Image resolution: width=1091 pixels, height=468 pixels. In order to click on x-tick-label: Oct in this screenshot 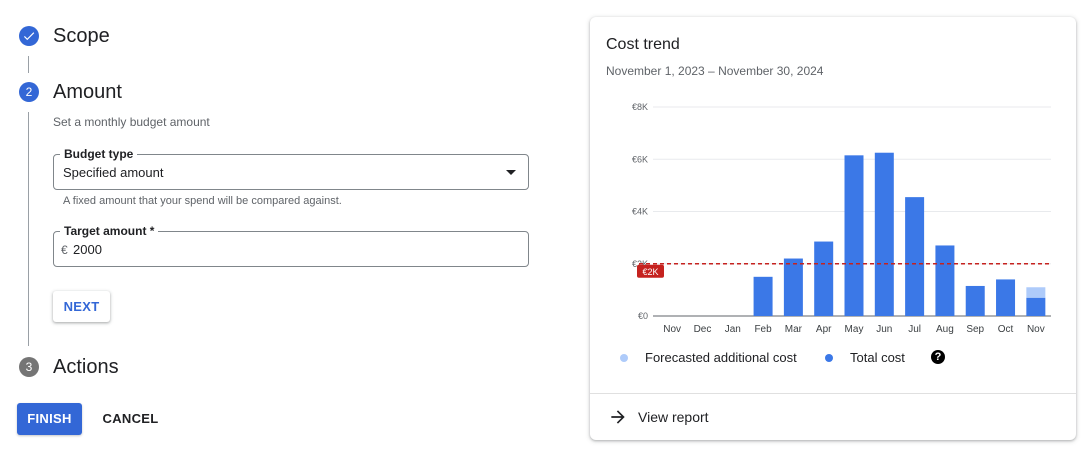, I will do `click(1006, 329)`.